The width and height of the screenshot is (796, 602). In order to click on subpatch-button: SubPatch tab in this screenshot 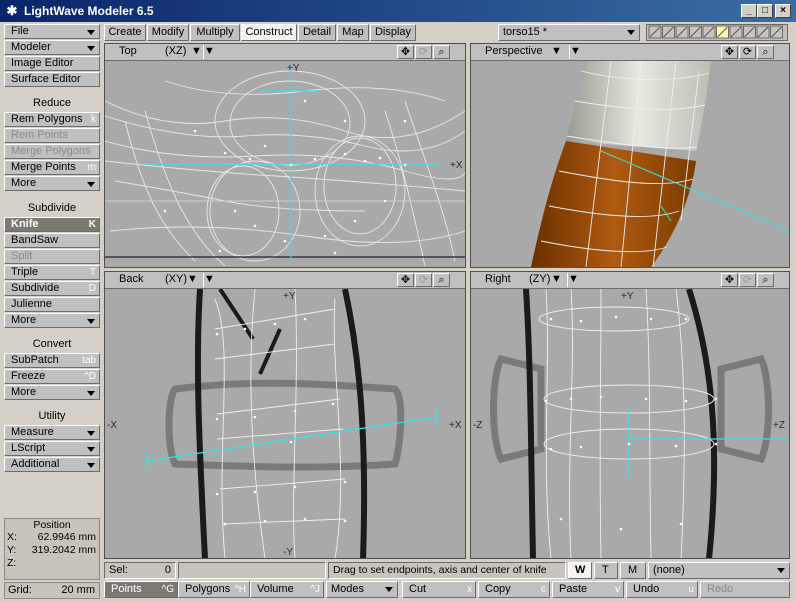, I will do `click(52, 360)`.